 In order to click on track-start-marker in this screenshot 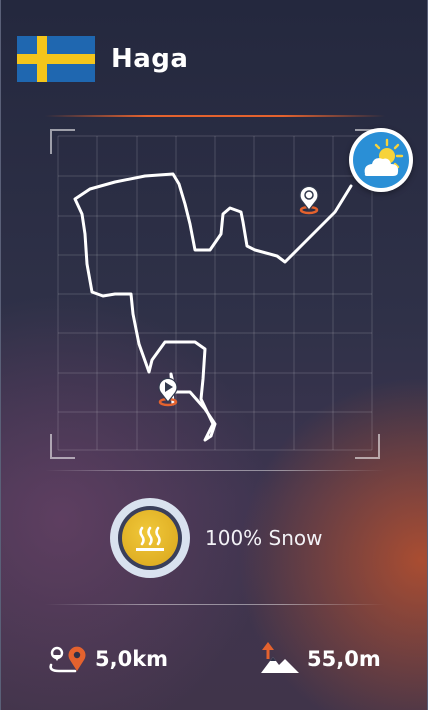, I will do `click(168, 392)`.